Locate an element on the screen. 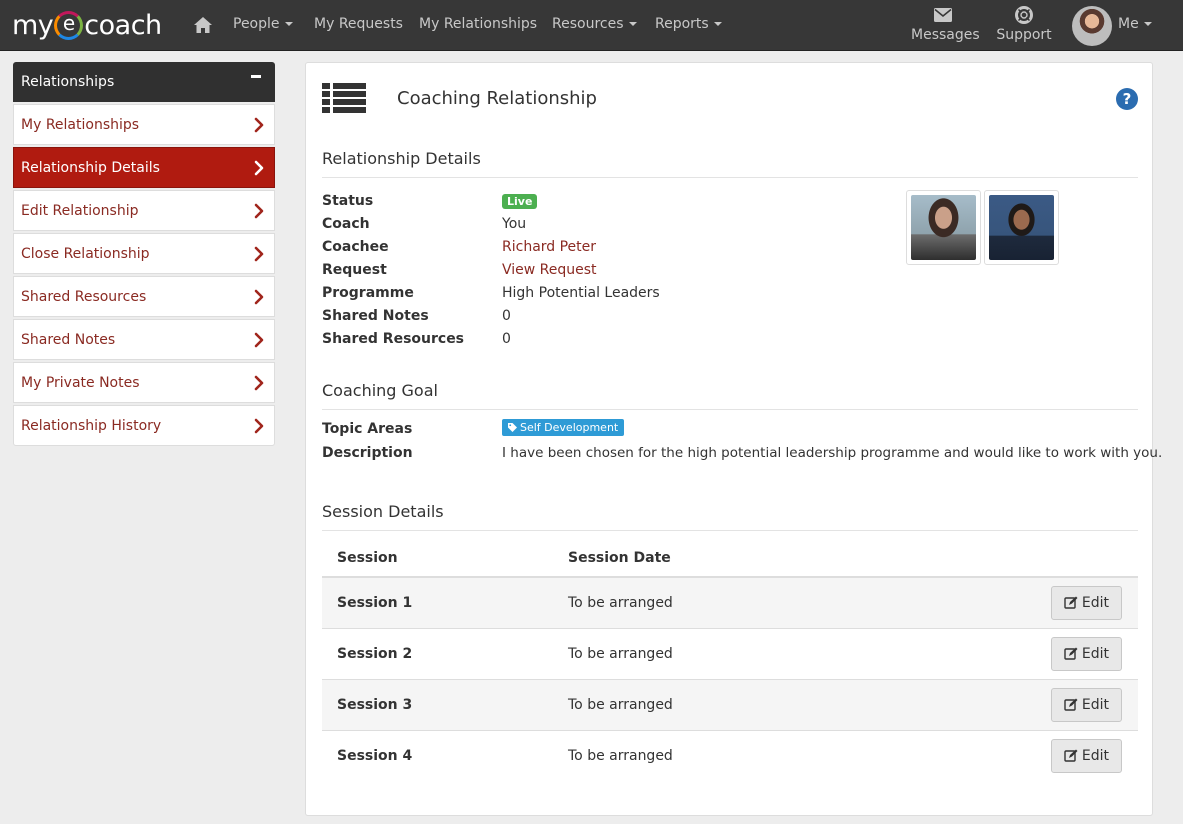 Image resolution: width=1183 pixels, height=824 pixels. sidebar-item-label: Edit Relationship is located at coordinates (80, 210).